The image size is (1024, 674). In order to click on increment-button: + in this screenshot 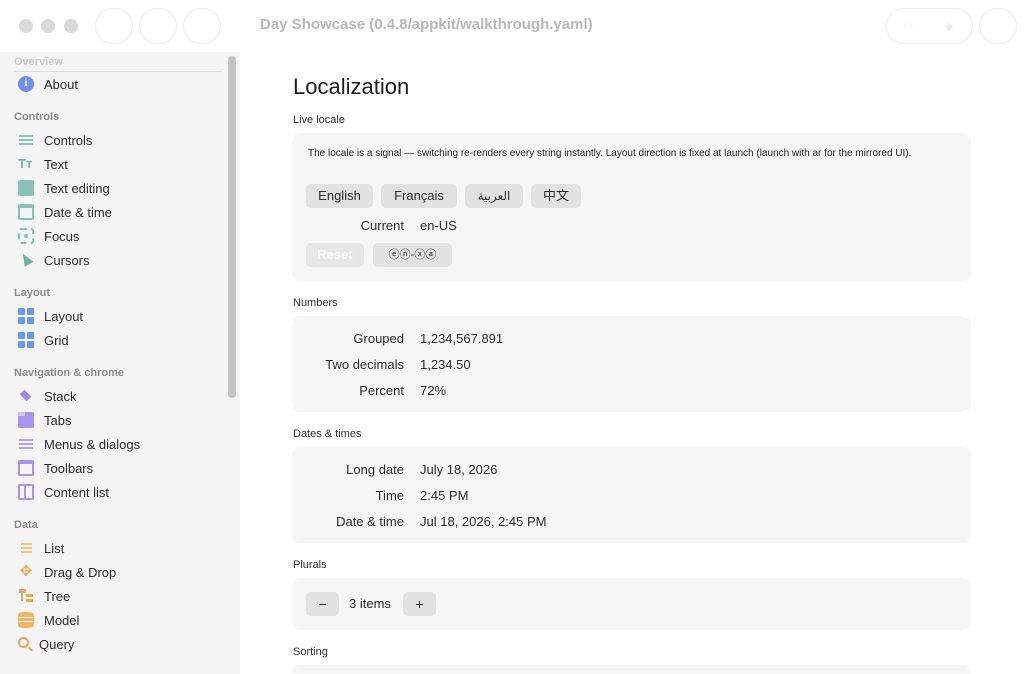, I will do `click(419, 604)`.